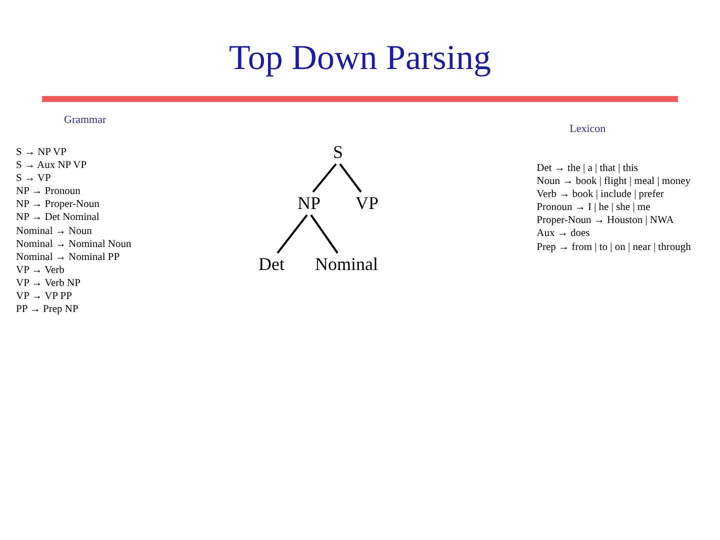 The height and width of the screenshot is (540, 720). Describe the element at coordinates (588, 129) in the screenshot. I see `lexicon-heading: Lexicon` at that location.